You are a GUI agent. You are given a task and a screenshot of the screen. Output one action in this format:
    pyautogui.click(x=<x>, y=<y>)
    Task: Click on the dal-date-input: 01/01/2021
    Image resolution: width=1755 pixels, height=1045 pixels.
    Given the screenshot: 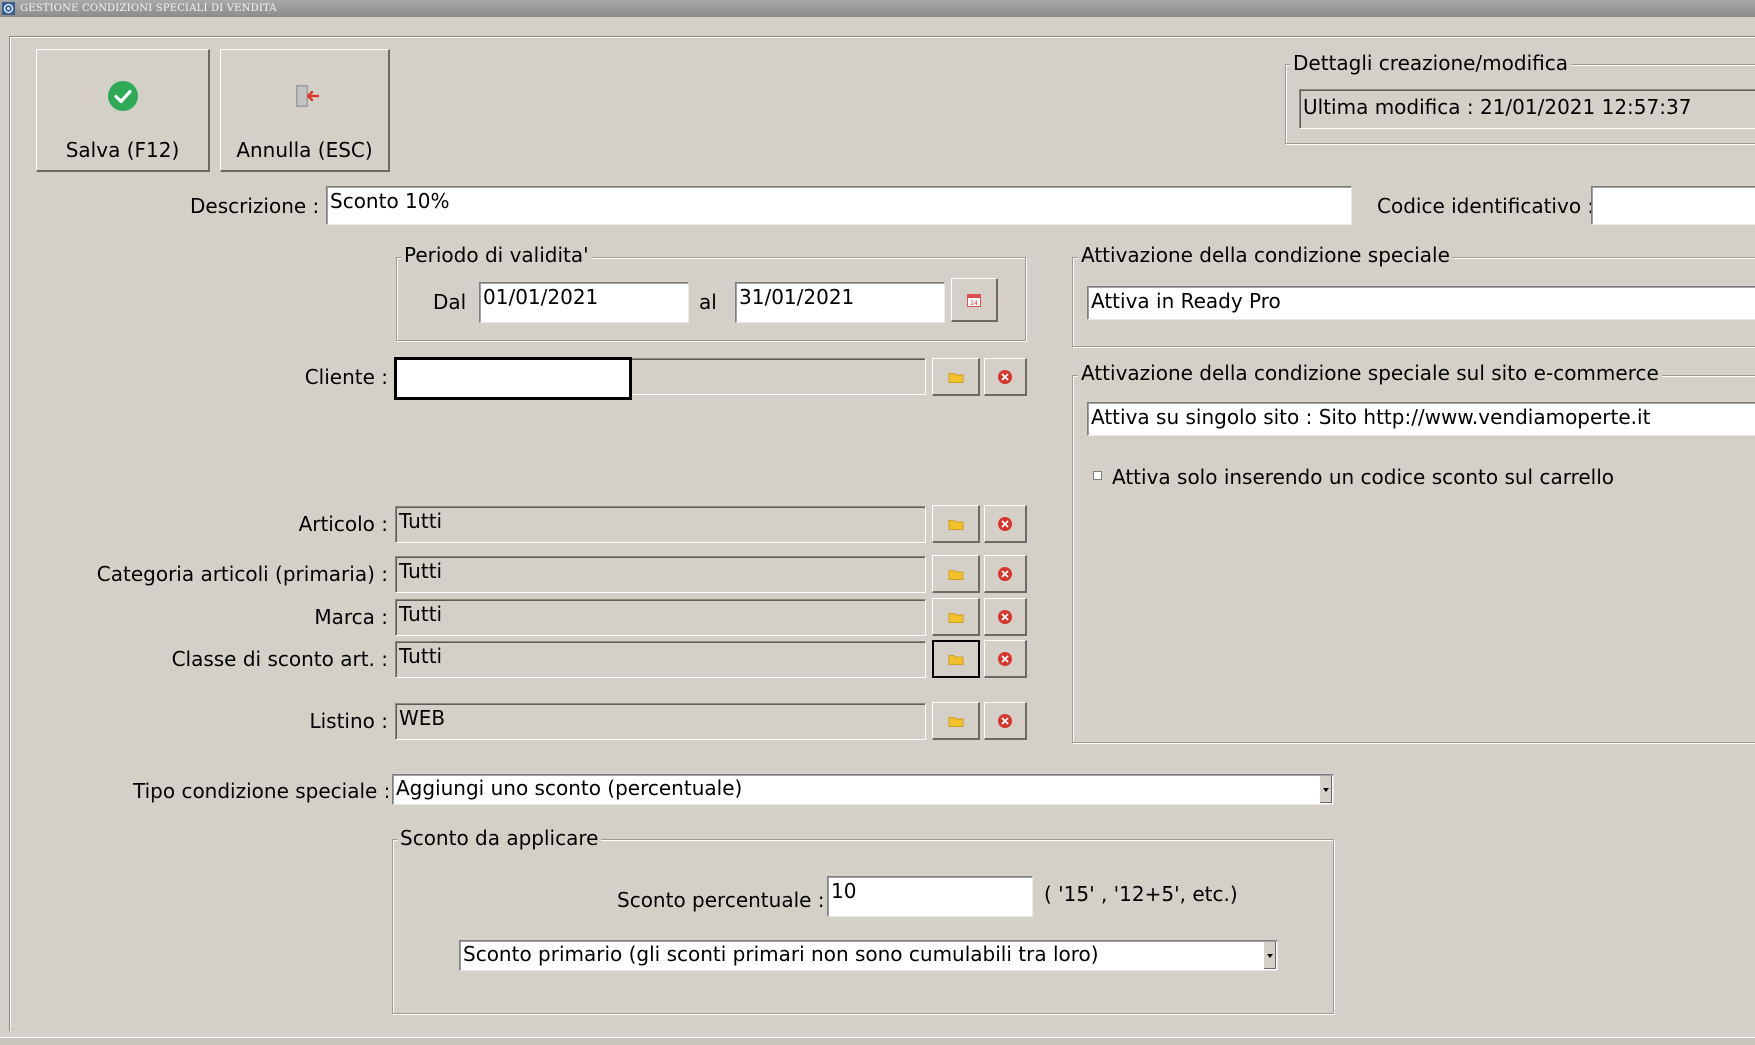 What is the action you would take?
    pyautogui.click(x=584, y=302)
    